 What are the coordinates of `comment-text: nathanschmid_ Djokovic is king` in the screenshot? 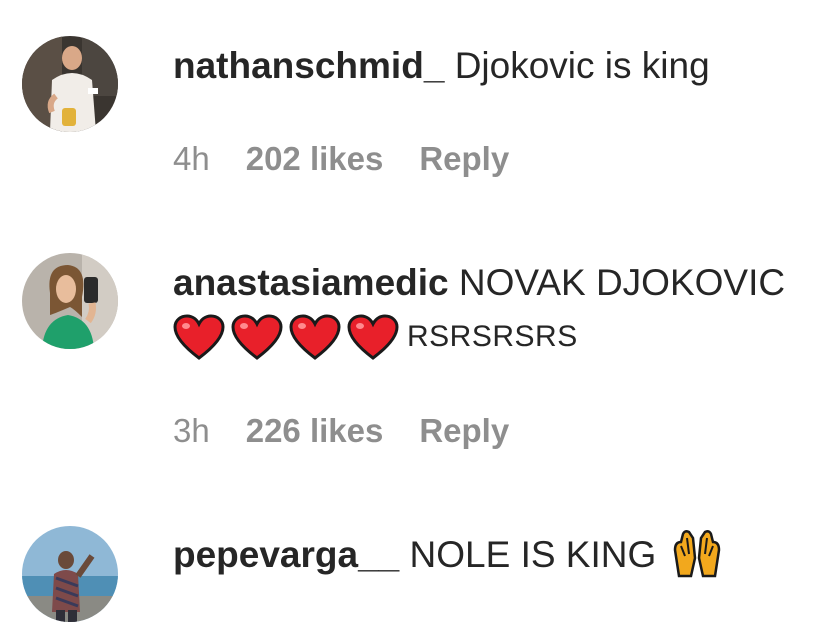 It's located at (498, 66).